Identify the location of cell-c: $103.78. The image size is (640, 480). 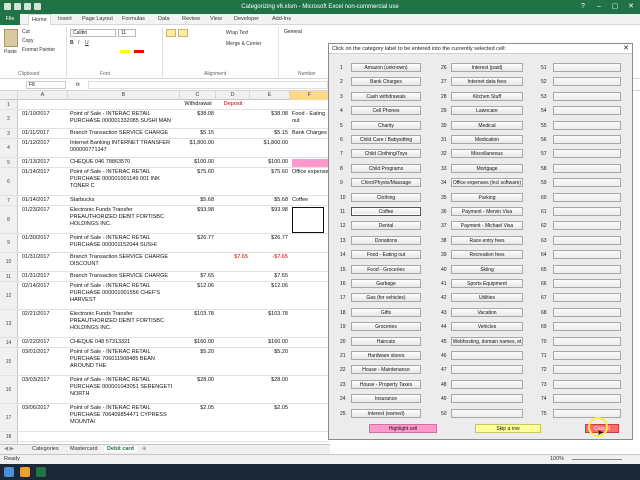
(198, 314).